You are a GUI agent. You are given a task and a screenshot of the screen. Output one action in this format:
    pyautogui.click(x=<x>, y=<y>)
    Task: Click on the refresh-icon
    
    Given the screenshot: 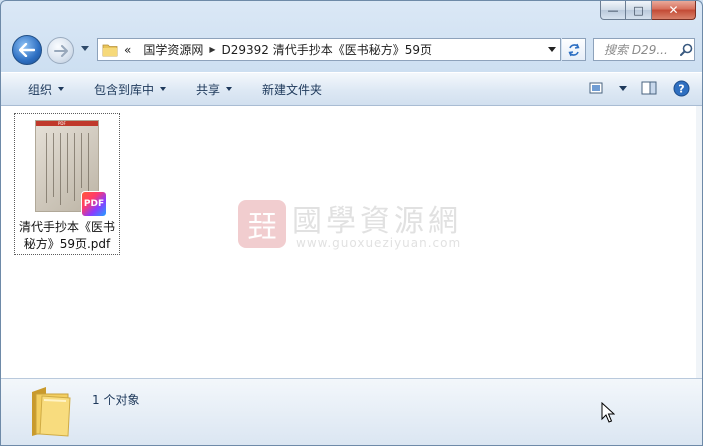 What is the action you would take?
    pyautogui.click(x=573, y=49)
    